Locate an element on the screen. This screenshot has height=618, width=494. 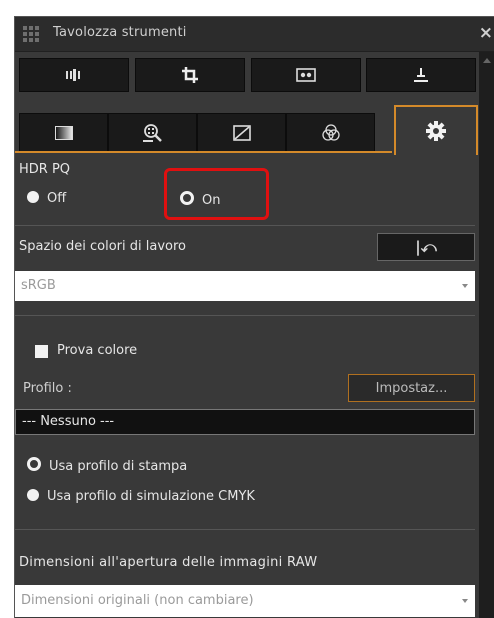
straighten-icon is located at coordinates (421, 75).